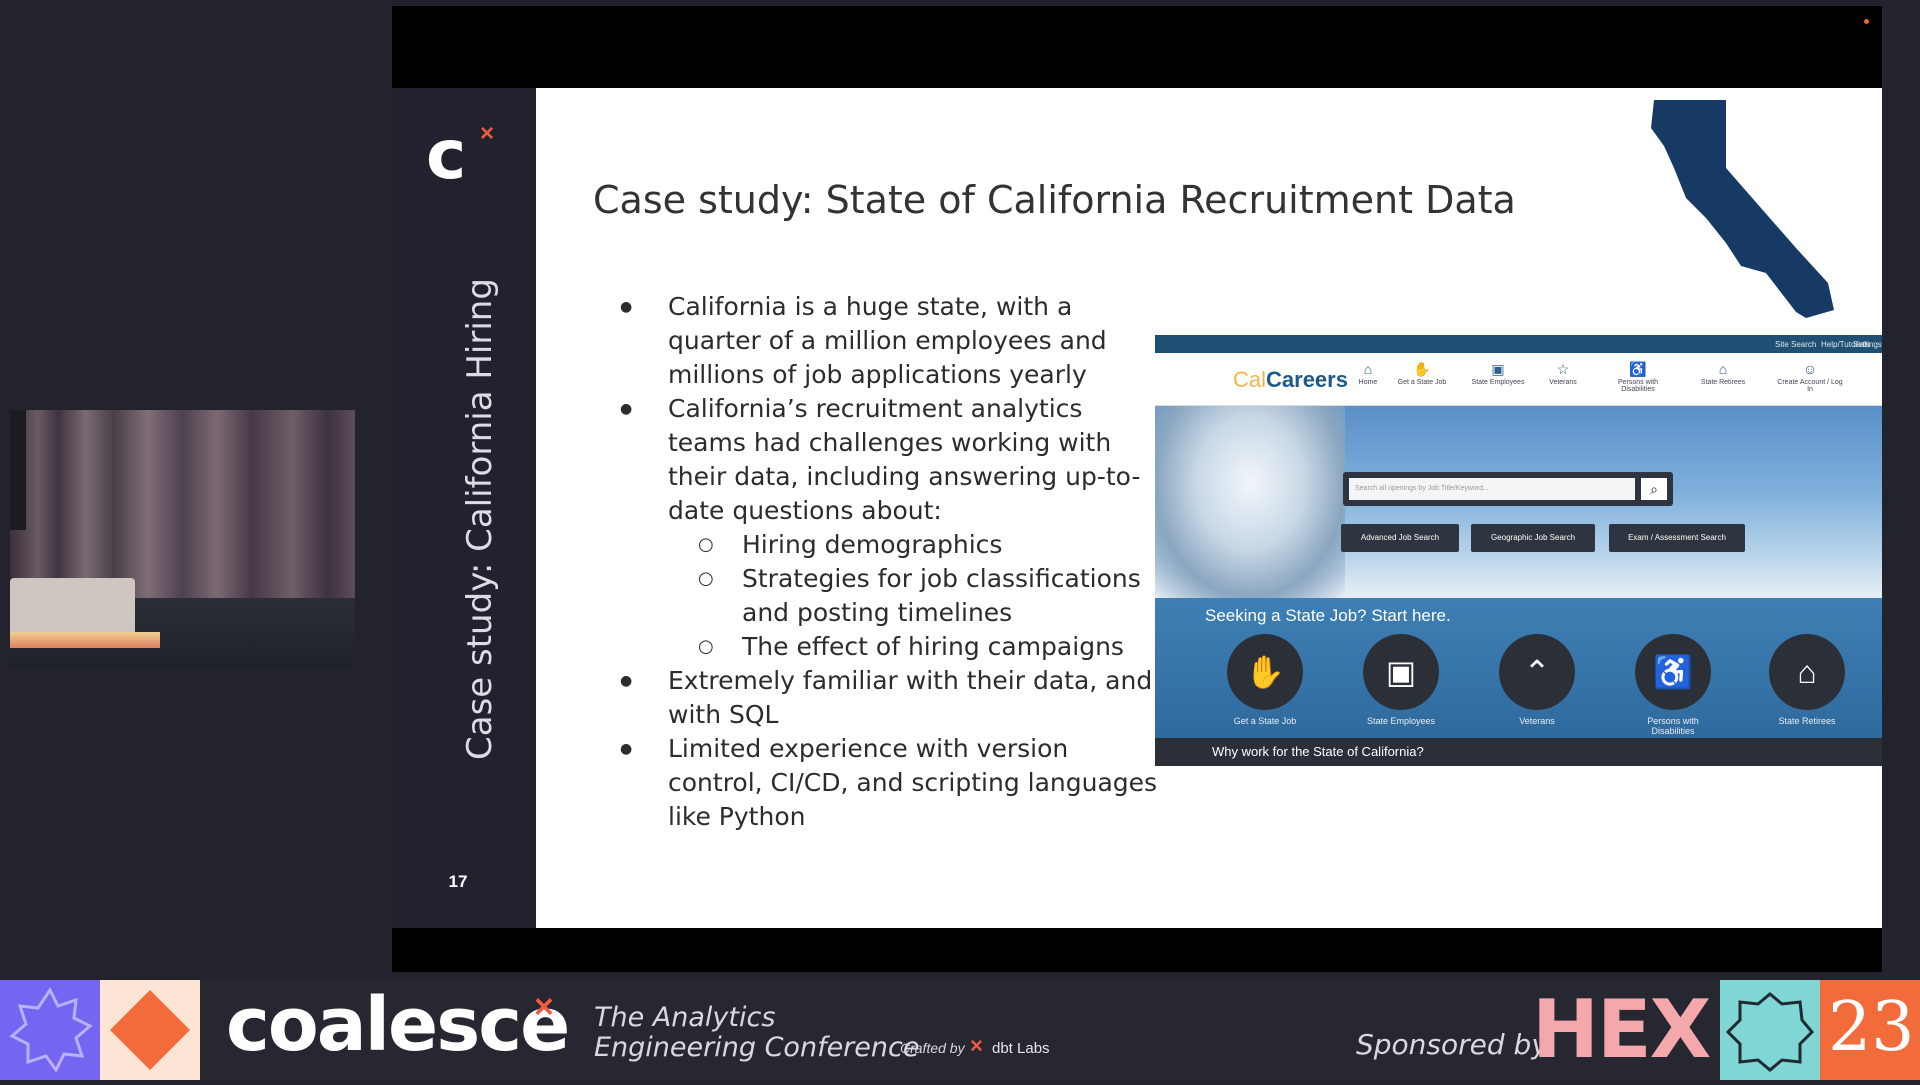 The width and height of the screenshot is (1920, 1085). I want to click on dbt-labs-wordmark: dbt Labs, so click(1021, 1048).